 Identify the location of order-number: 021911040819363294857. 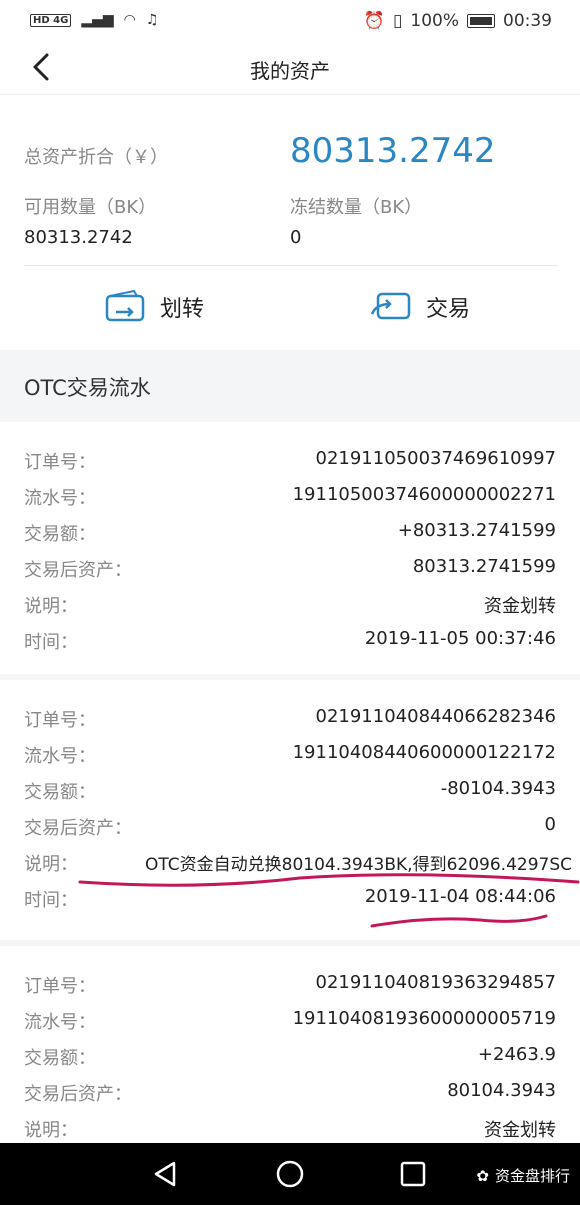
(436, 982).